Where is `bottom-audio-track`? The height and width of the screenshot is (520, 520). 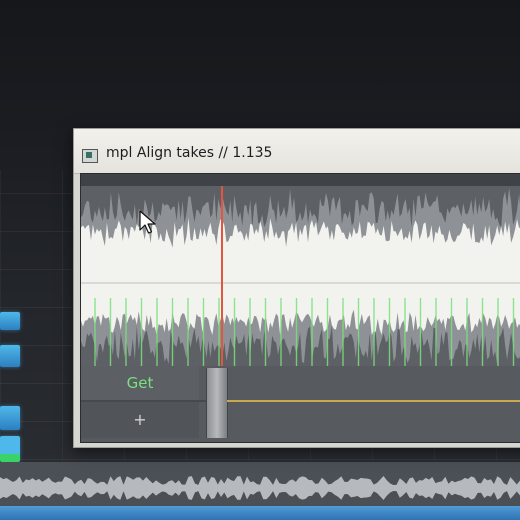
bottom-audio-track is located at coordinates (260, 491).